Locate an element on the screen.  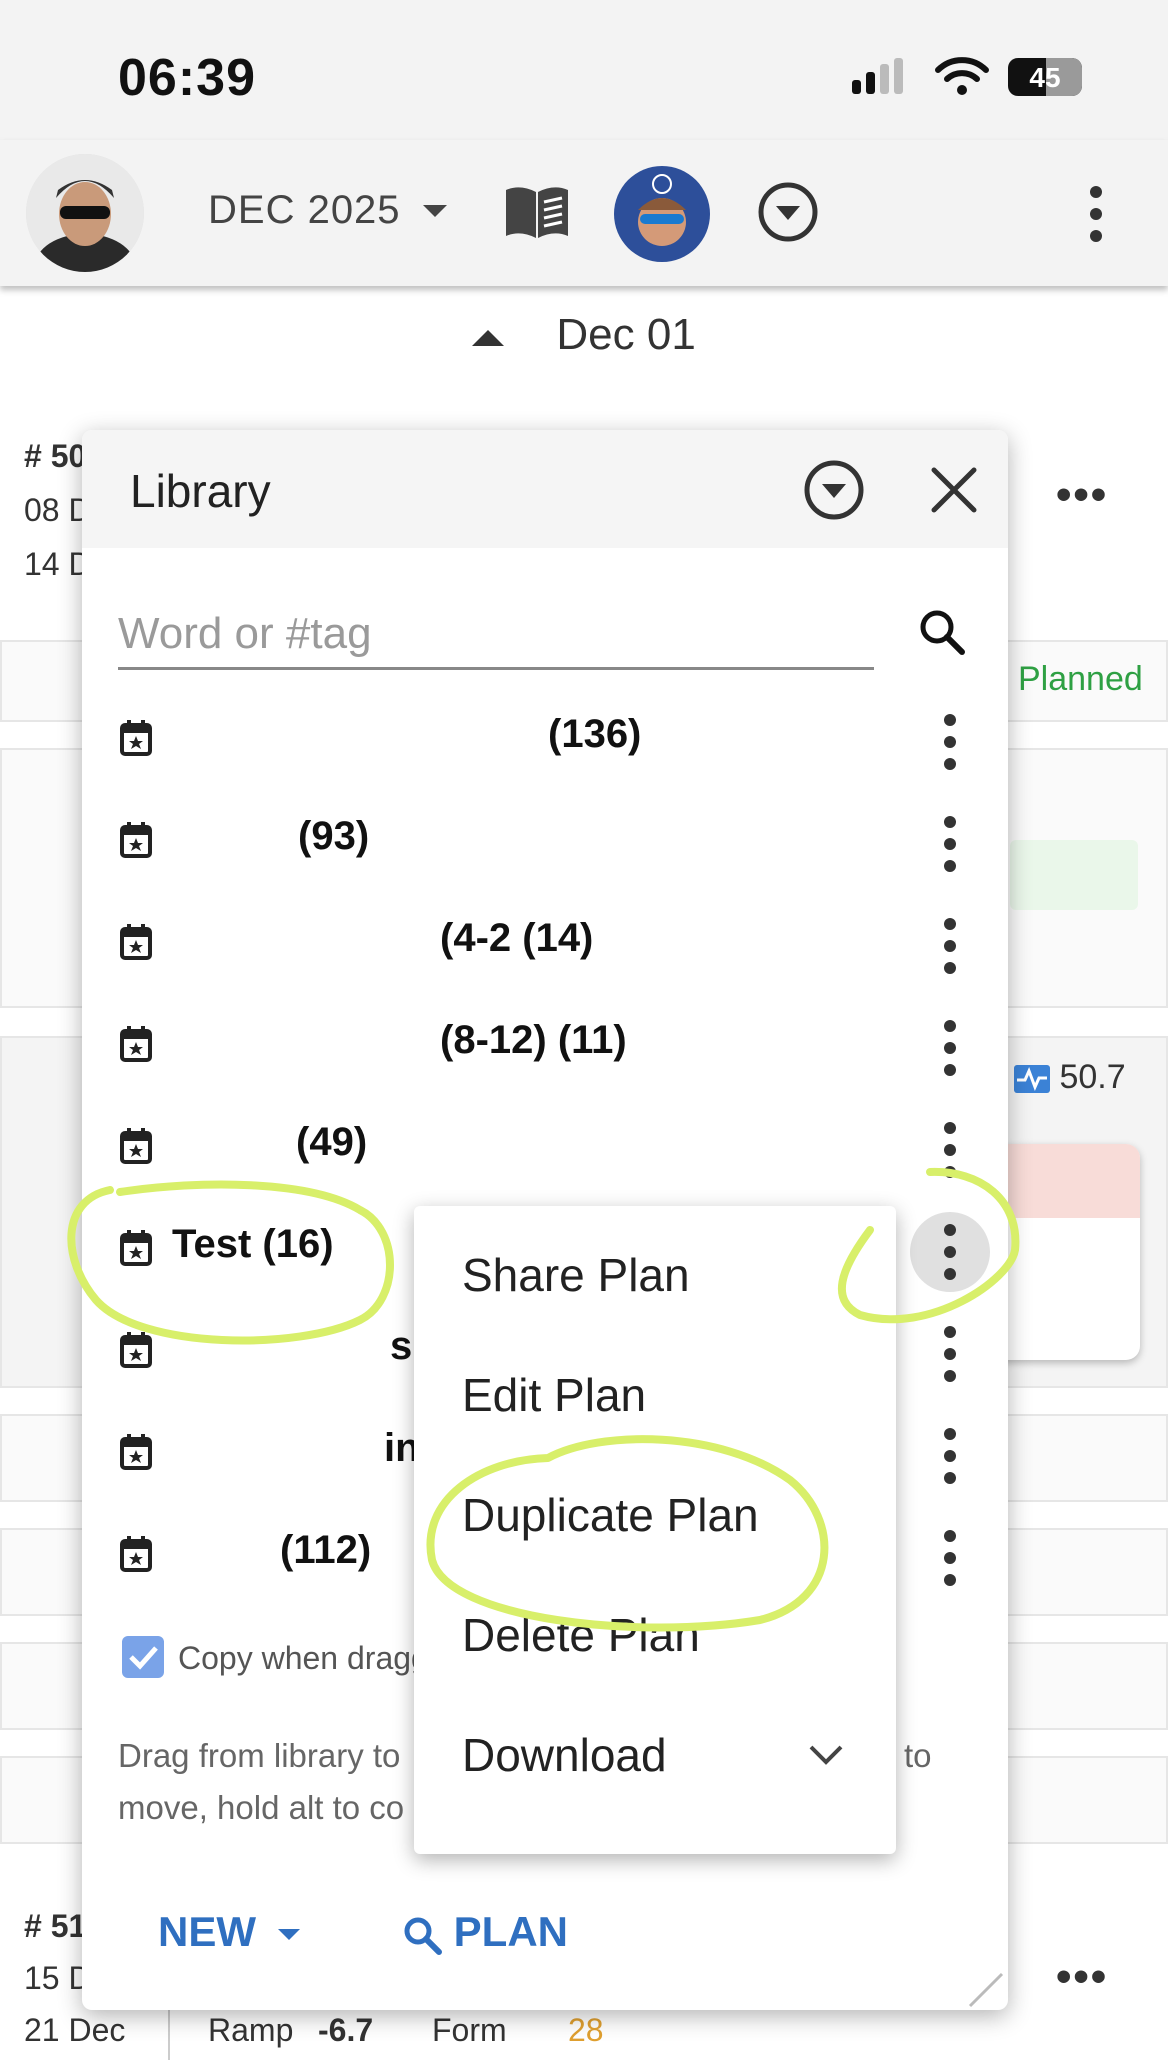
status-bar: 06:39 45 is located at coordinates (584, 70).